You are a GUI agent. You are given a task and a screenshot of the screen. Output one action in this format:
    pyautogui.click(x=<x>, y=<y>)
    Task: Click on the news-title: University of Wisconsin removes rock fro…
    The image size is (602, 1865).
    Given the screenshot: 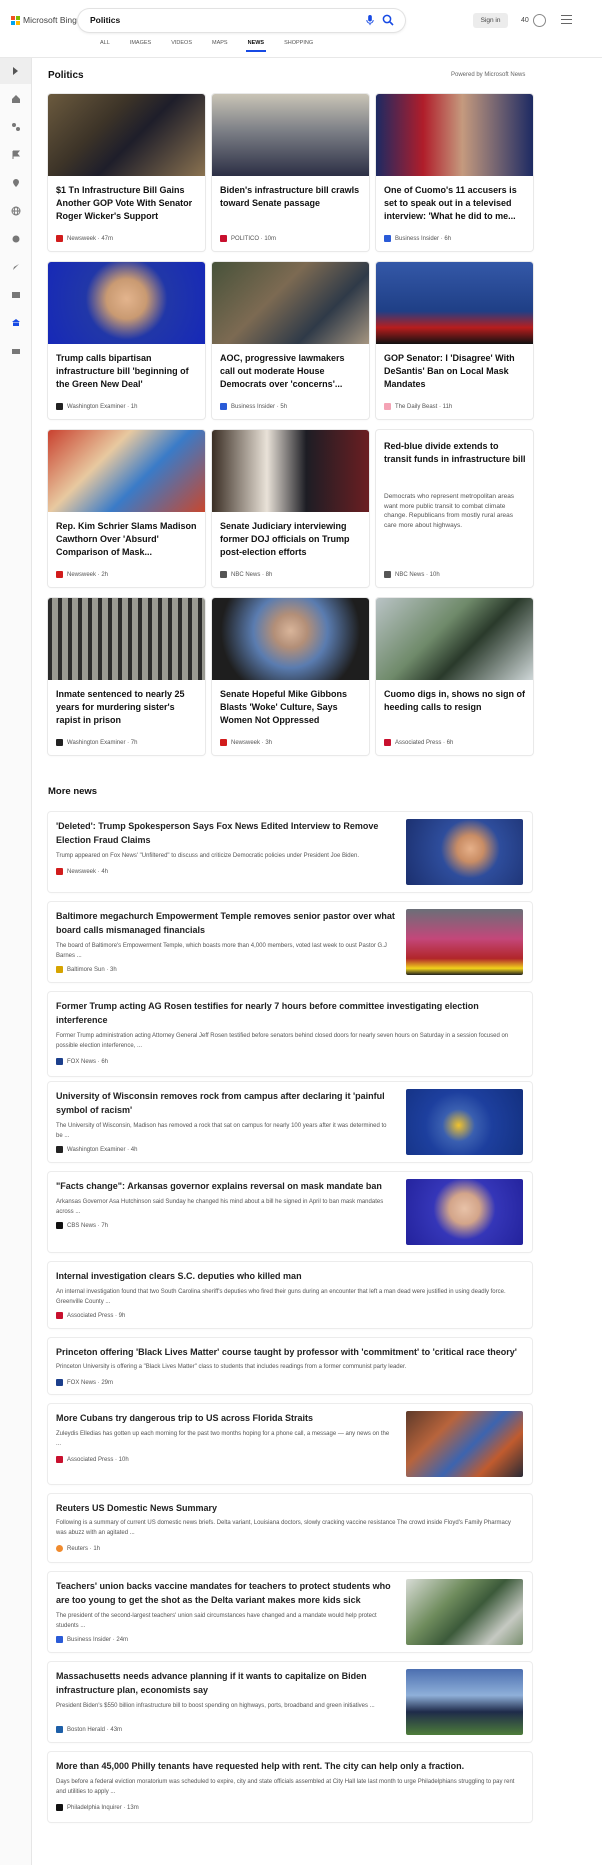 What is the action you would take?
    pyautogui.click(x=223, y=1103)
    